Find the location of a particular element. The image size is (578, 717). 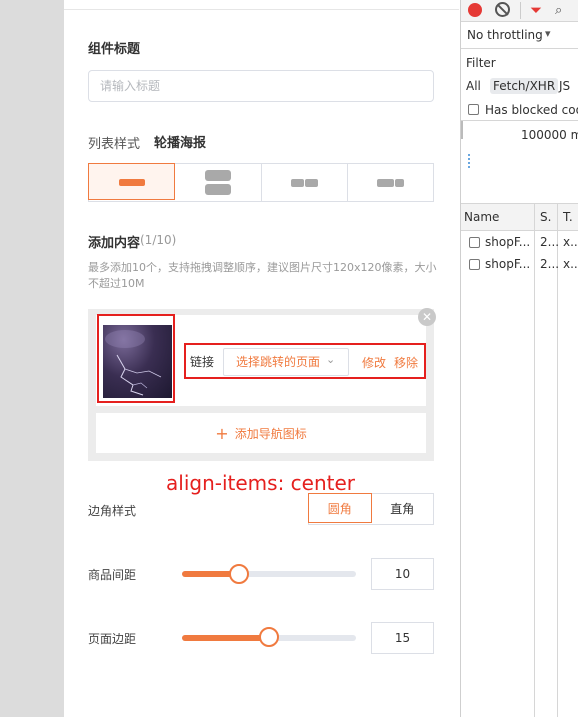

scroll-side-icon is located at coordinates (399, 183).